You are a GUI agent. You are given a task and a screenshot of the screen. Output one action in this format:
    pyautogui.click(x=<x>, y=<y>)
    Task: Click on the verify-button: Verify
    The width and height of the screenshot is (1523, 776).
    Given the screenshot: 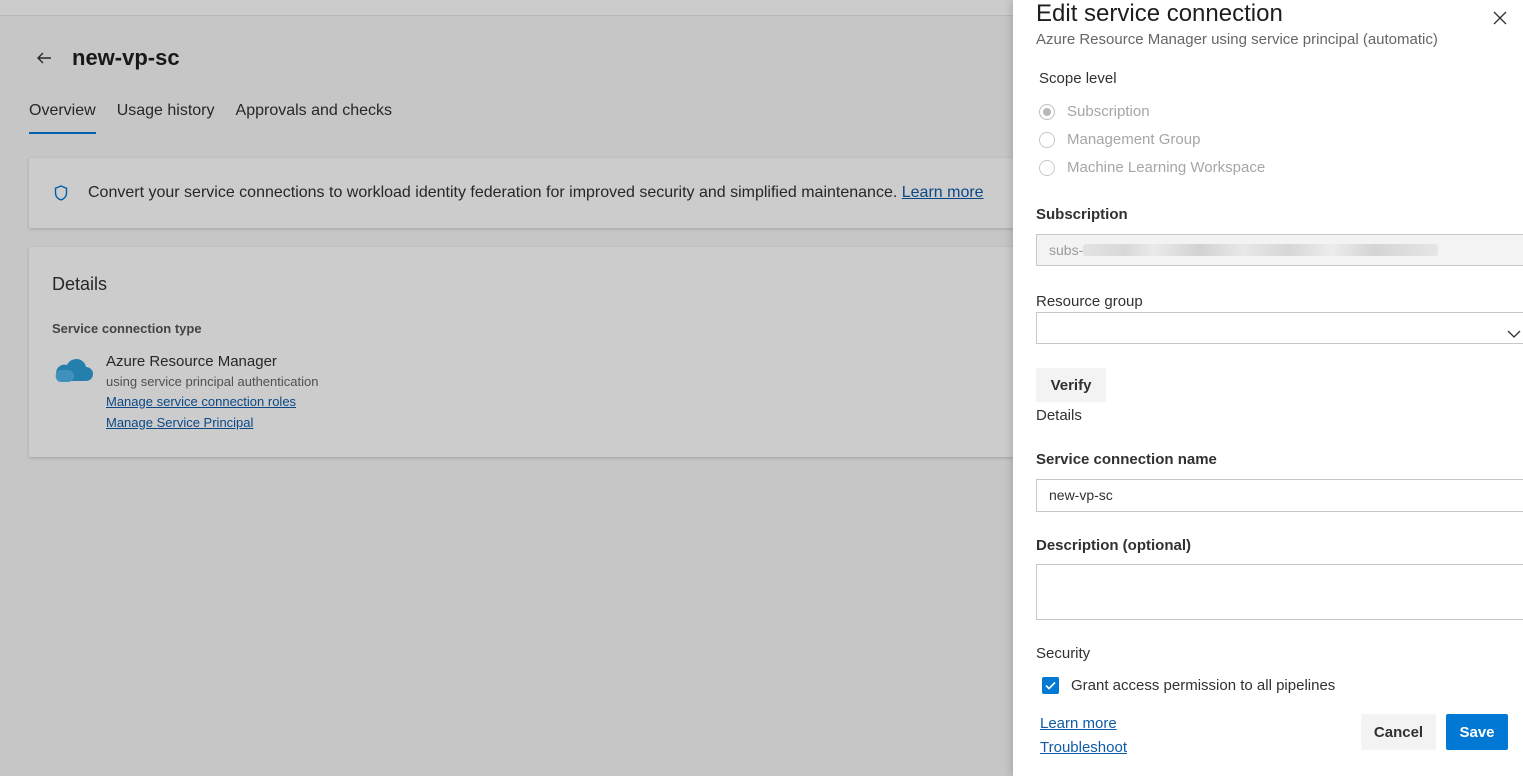 What is the action you would take?
    pyautogui.click(x=1071, y=385)
    